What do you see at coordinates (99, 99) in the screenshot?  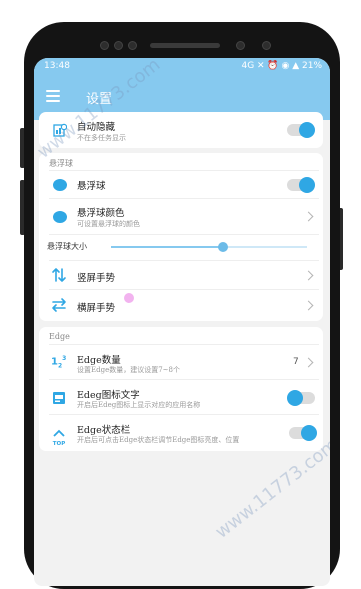 I see `page-title: 设置` at bounding box center [99, 99].